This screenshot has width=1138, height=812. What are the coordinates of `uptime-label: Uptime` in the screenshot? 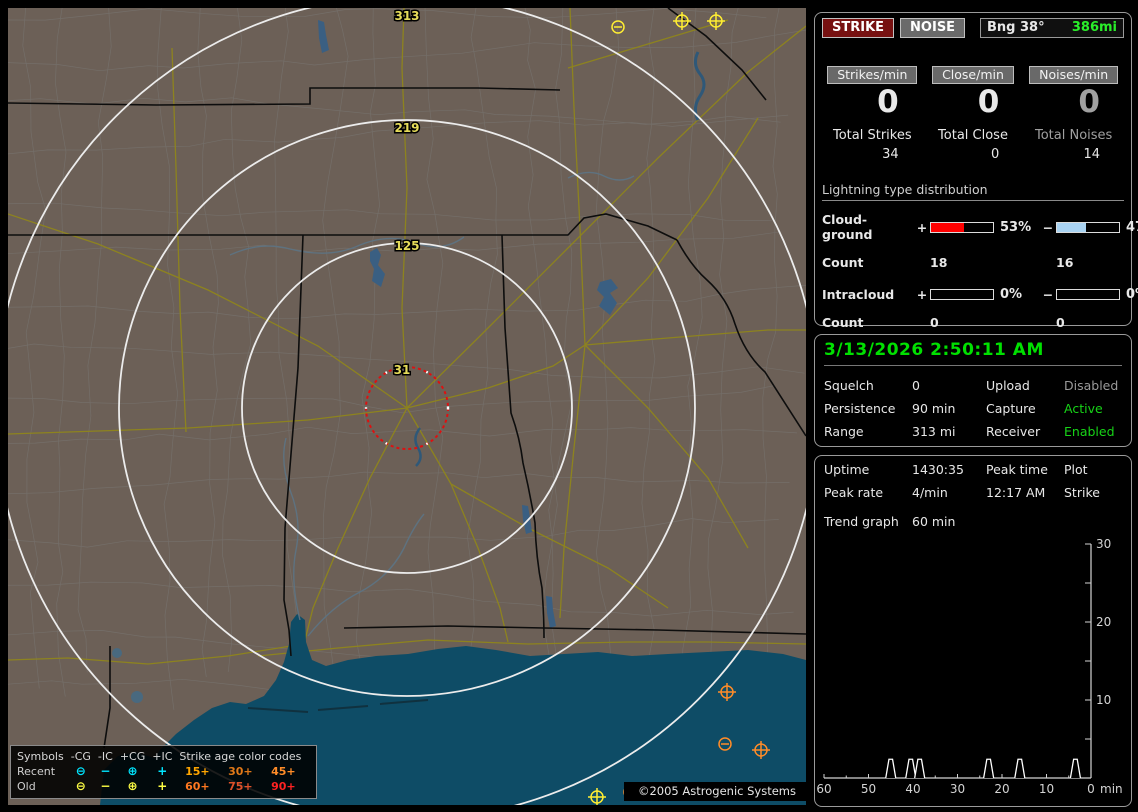 It's located at (847, 469).